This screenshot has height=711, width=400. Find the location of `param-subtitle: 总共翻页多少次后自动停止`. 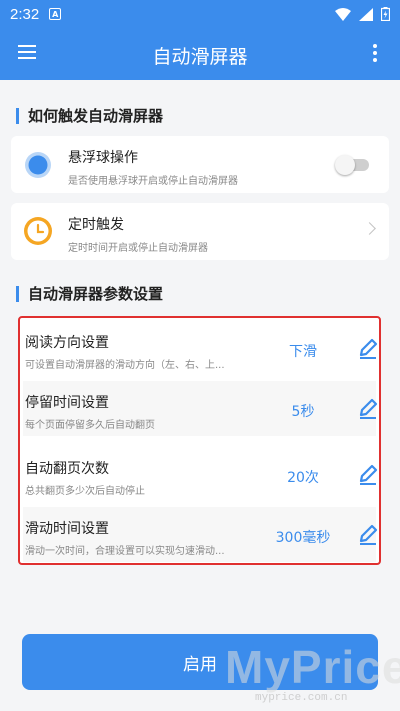

param-subtitle: 总共翻页多少次后自动停止 is located at coordinates (85, 491).